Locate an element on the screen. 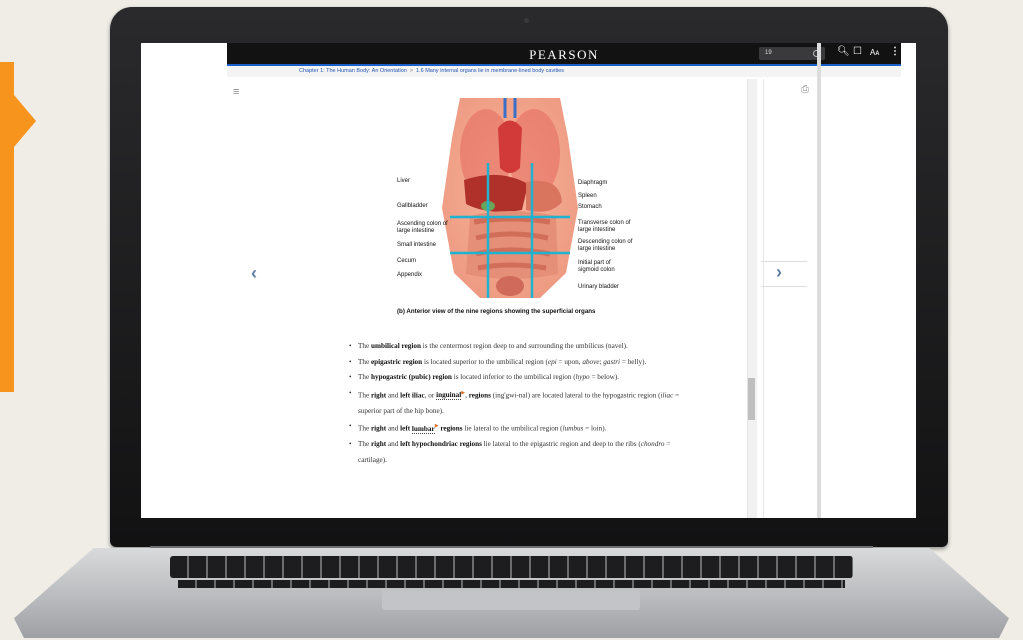 The width and height of the screenshot is (1023, 640). label-appendix: Appendix is located at coordinates (410, 275).